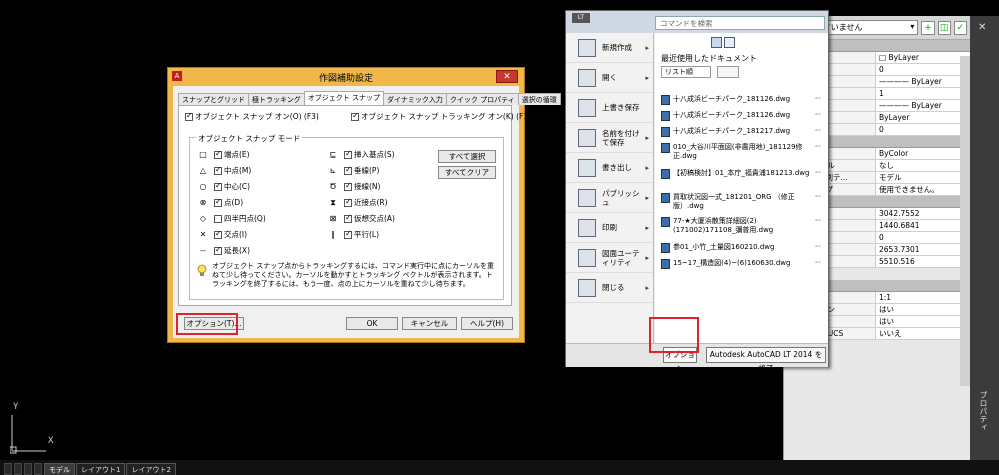  I want to click on toggle-pickadd-icon: +, so click(928, 27).